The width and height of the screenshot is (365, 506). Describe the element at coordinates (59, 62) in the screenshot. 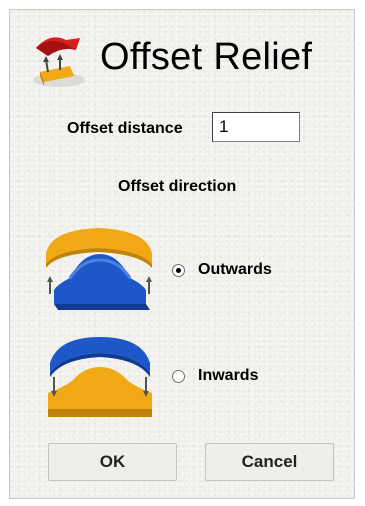

I see `offset-relief-app-icon` at that location.